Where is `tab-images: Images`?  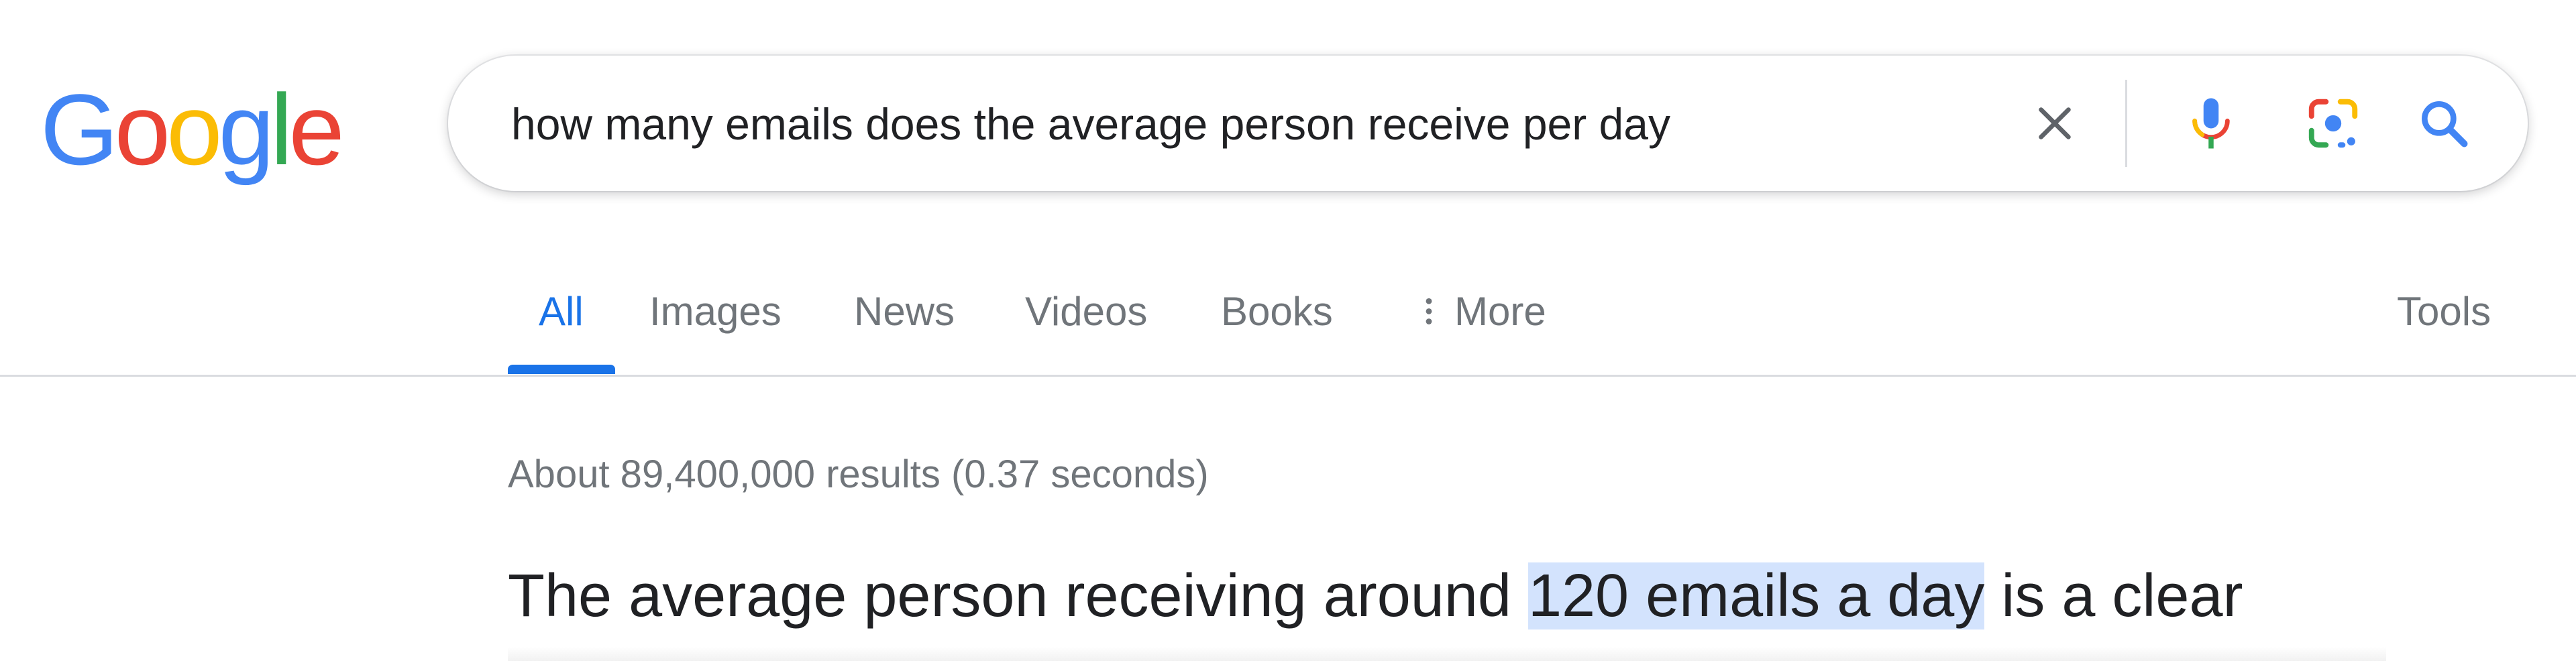 tab-images: Images is located at coordinates (715, 311).